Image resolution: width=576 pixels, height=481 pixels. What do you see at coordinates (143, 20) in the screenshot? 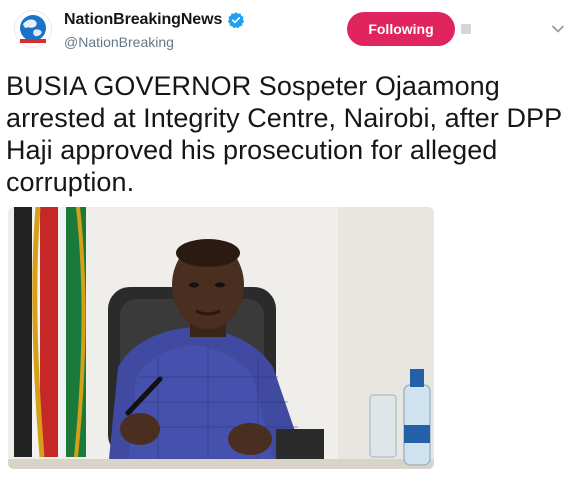
I see `display-name: NationBreakingNews` at bounding box center [143, 20].